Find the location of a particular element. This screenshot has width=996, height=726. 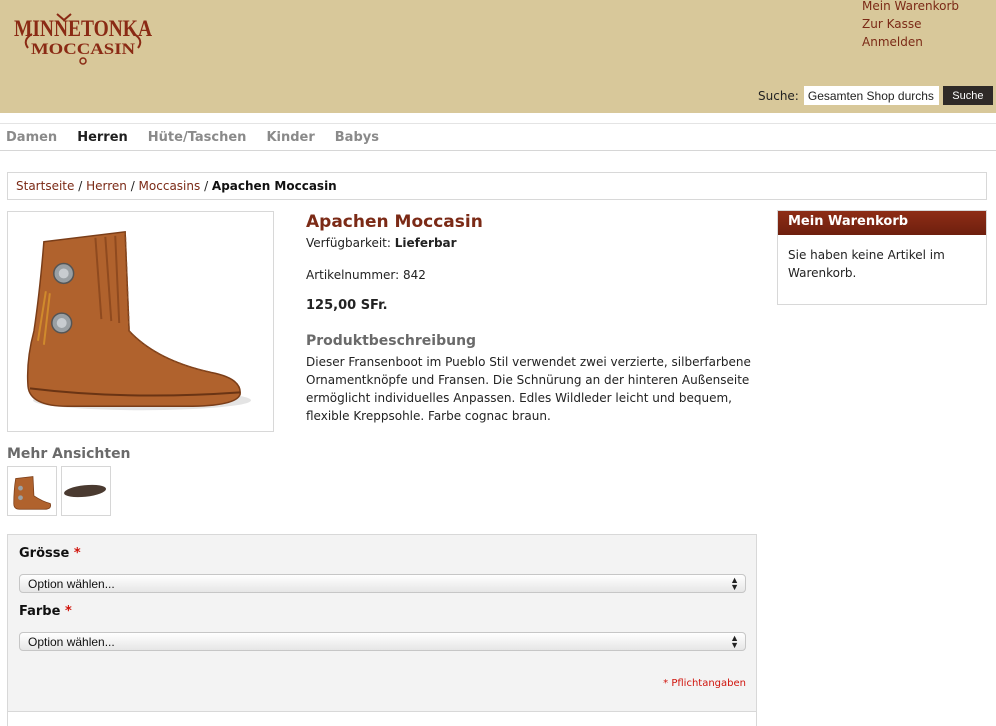

minnetonka-logo: MINNETONKA MOCCASIN is located at coordinates (83, 39).